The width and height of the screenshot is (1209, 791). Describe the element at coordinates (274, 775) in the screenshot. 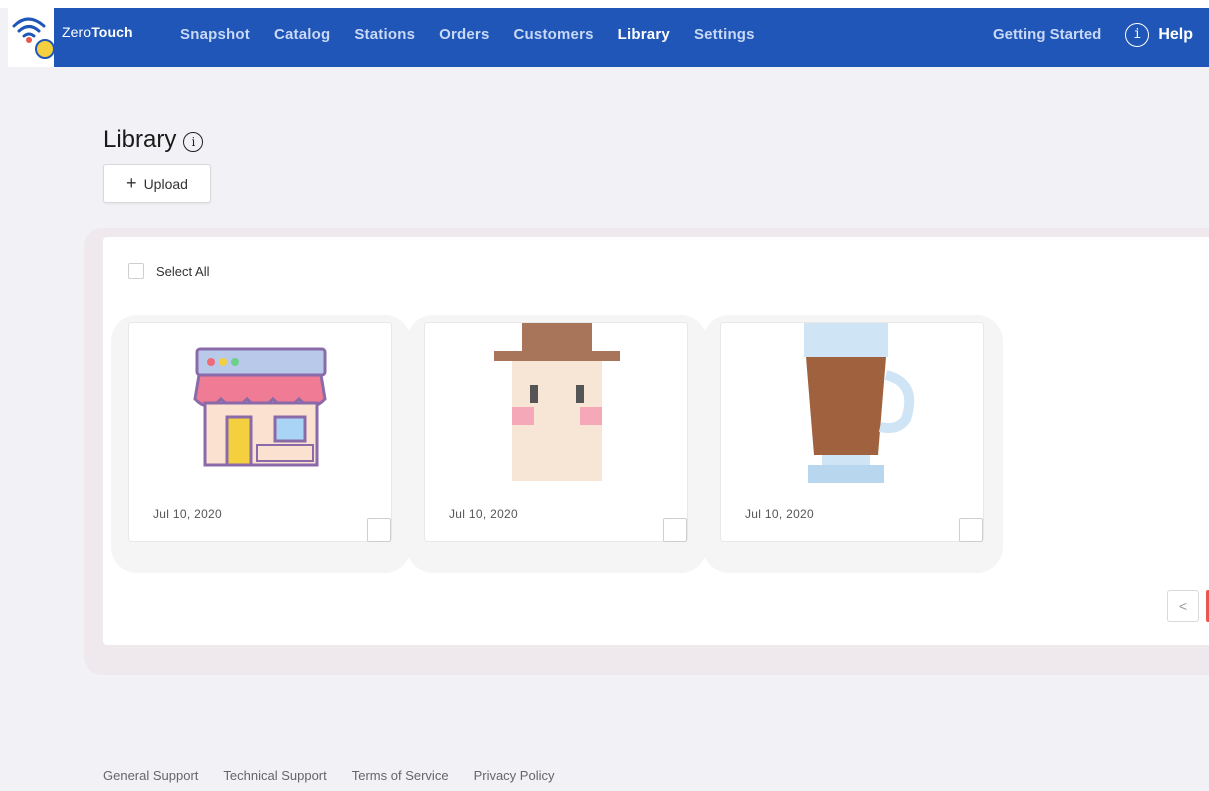

I see `footer-technical-support: Technical Support` at that location.